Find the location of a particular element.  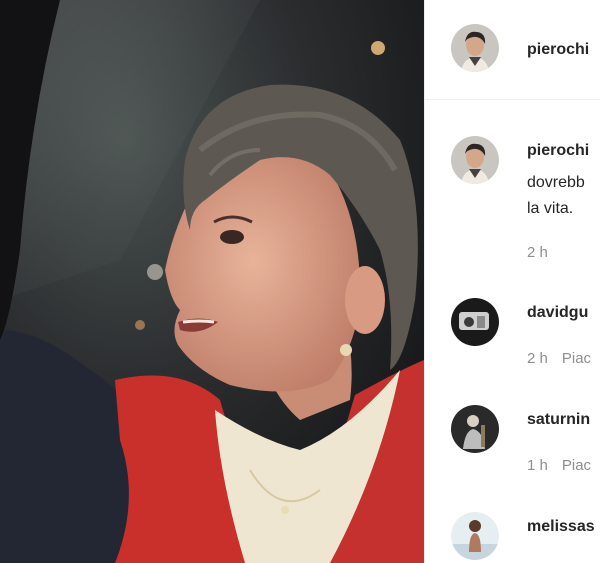

caption-timestamp: 2 h is located at coordinates (537, 252).